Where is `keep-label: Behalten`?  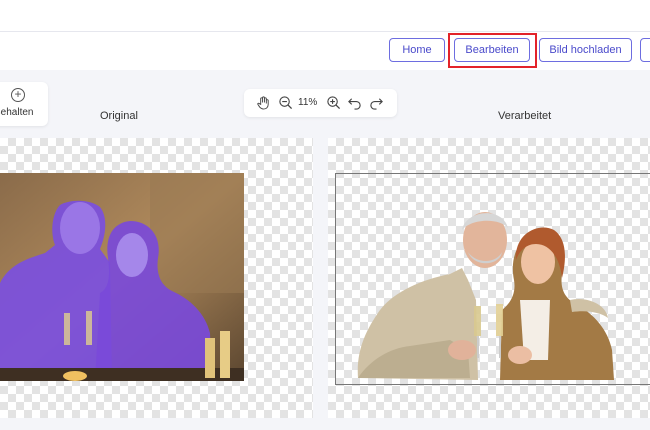 keep-label: Behalten is located at coordinates (17, 112).